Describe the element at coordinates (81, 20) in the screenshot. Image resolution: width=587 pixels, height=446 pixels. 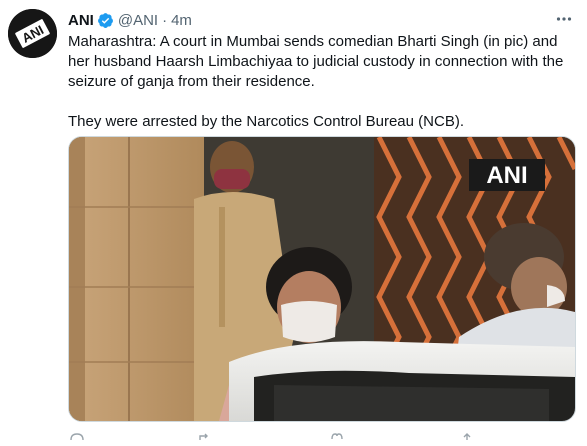
I see `display-name: ANI` at that location.